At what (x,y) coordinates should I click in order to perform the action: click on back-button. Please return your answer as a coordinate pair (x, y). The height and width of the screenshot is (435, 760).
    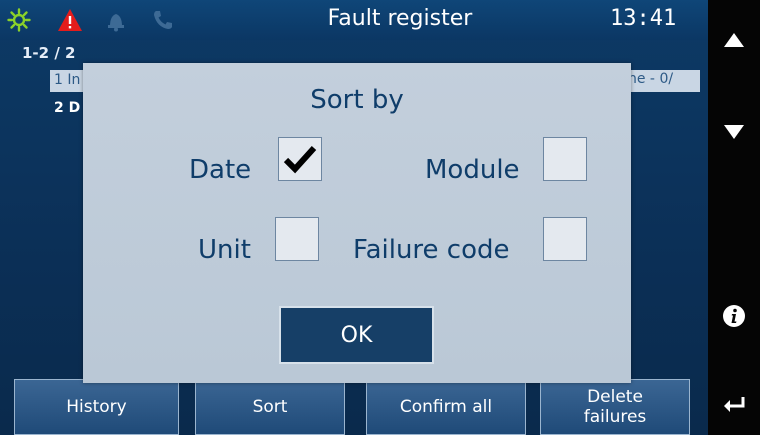
    Looking at the image, I should click on (734, 404).